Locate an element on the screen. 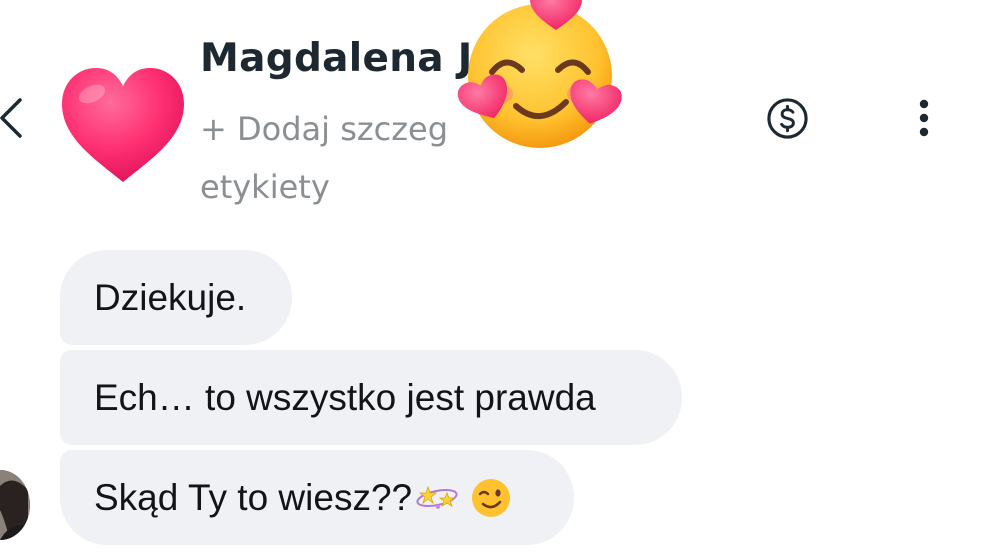  message-bubble: Skąd Ty to wiesz?? is located at coordinates (317, 497).